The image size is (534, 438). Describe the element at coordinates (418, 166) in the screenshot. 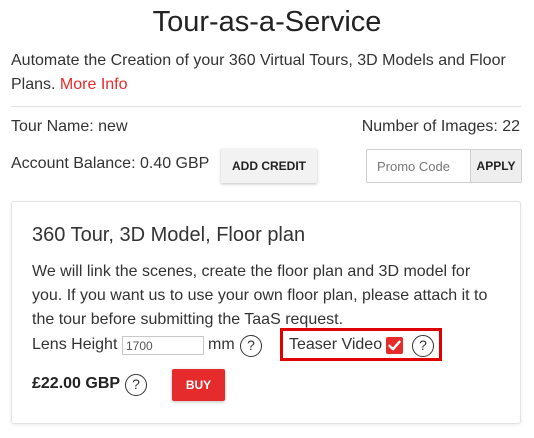

I see `promo-code-input` at that location.